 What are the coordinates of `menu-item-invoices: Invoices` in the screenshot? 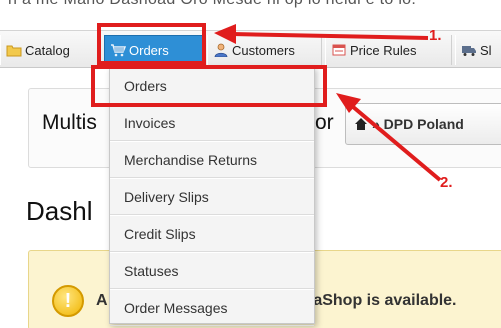 It's located at (212, 122).